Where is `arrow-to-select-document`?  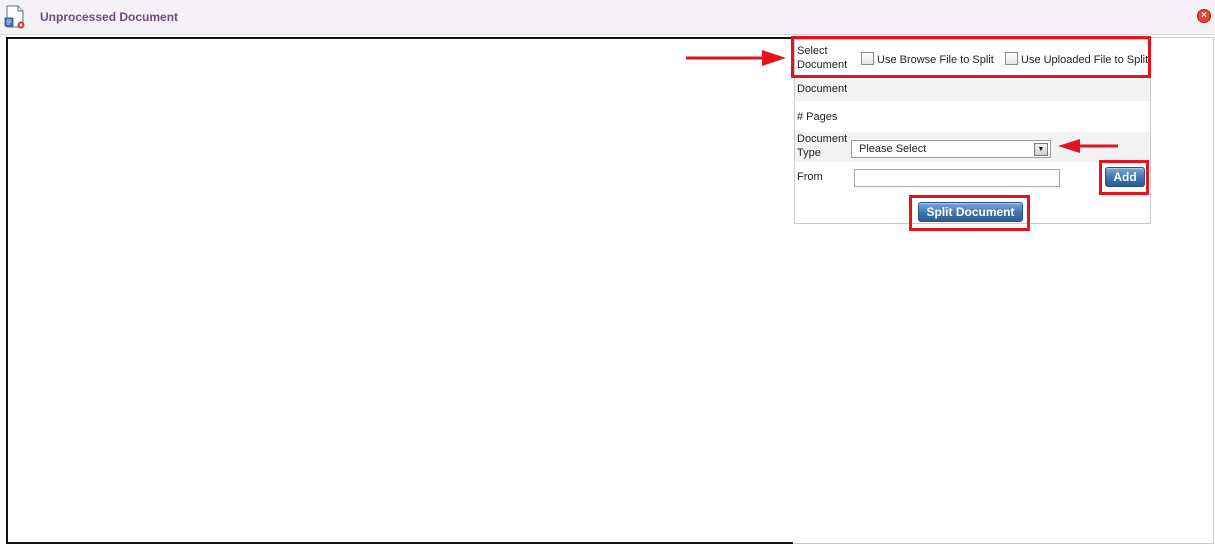
arrow-to-select-document is located at coordinates (736, 58).